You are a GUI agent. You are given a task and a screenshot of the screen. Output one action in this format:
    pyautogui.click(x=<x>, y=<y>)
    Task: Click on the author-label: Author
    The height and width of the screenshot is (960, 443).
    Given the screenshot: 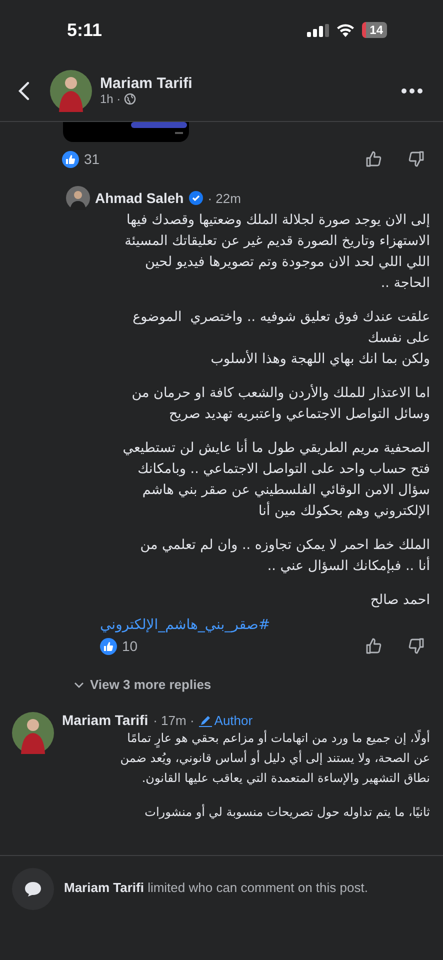 What is the action you would take?
    pyautogui.click(x=233, y=720)
    